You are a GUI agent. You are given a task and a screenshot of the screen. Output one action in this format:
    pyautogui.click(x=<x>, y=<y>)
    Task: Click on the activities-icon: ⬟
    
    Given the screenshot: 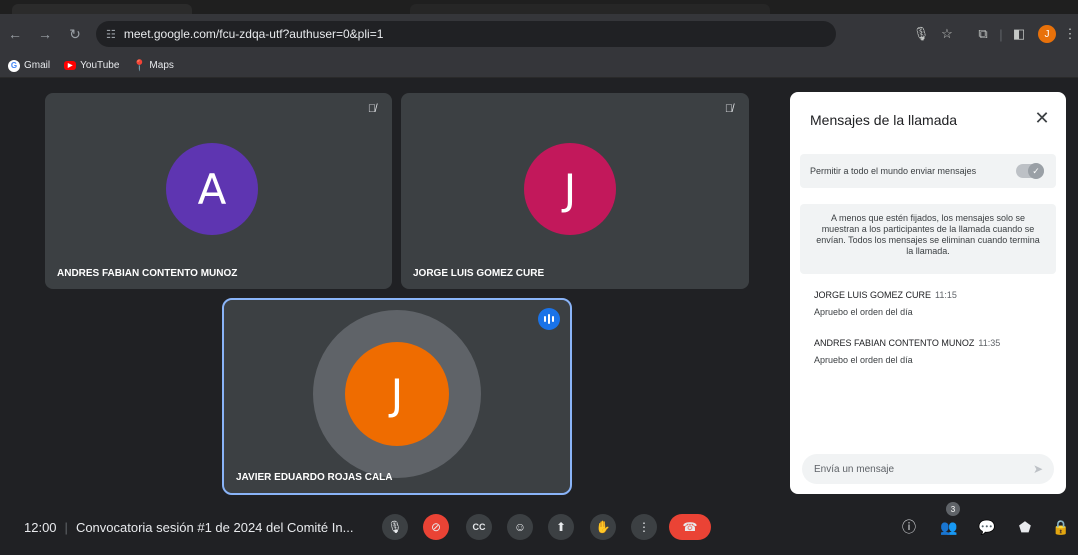 What is the action you would take?
    pyautogui.click(x=1025, y=527)
    